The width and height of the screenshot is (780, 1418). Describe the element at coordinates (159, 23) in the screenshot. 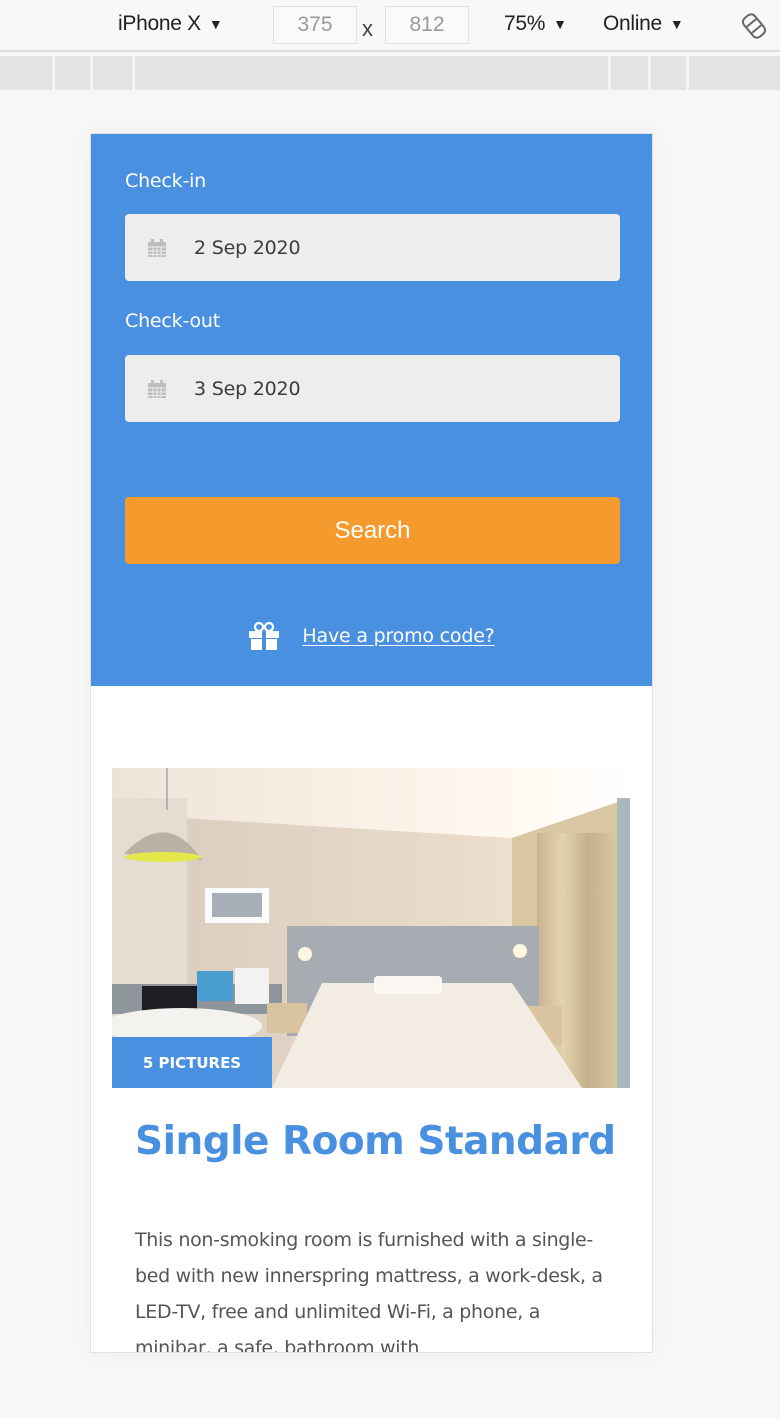

I see `device-label: iPhone X` at that location.